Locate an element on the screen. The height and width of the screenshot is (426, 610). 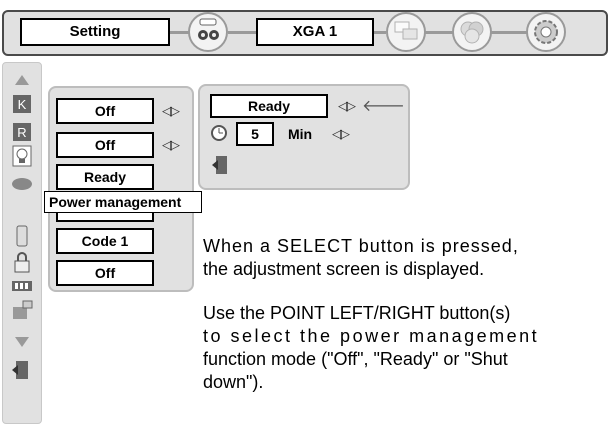
timer-unit: Min is located at coordinates (300, 134).